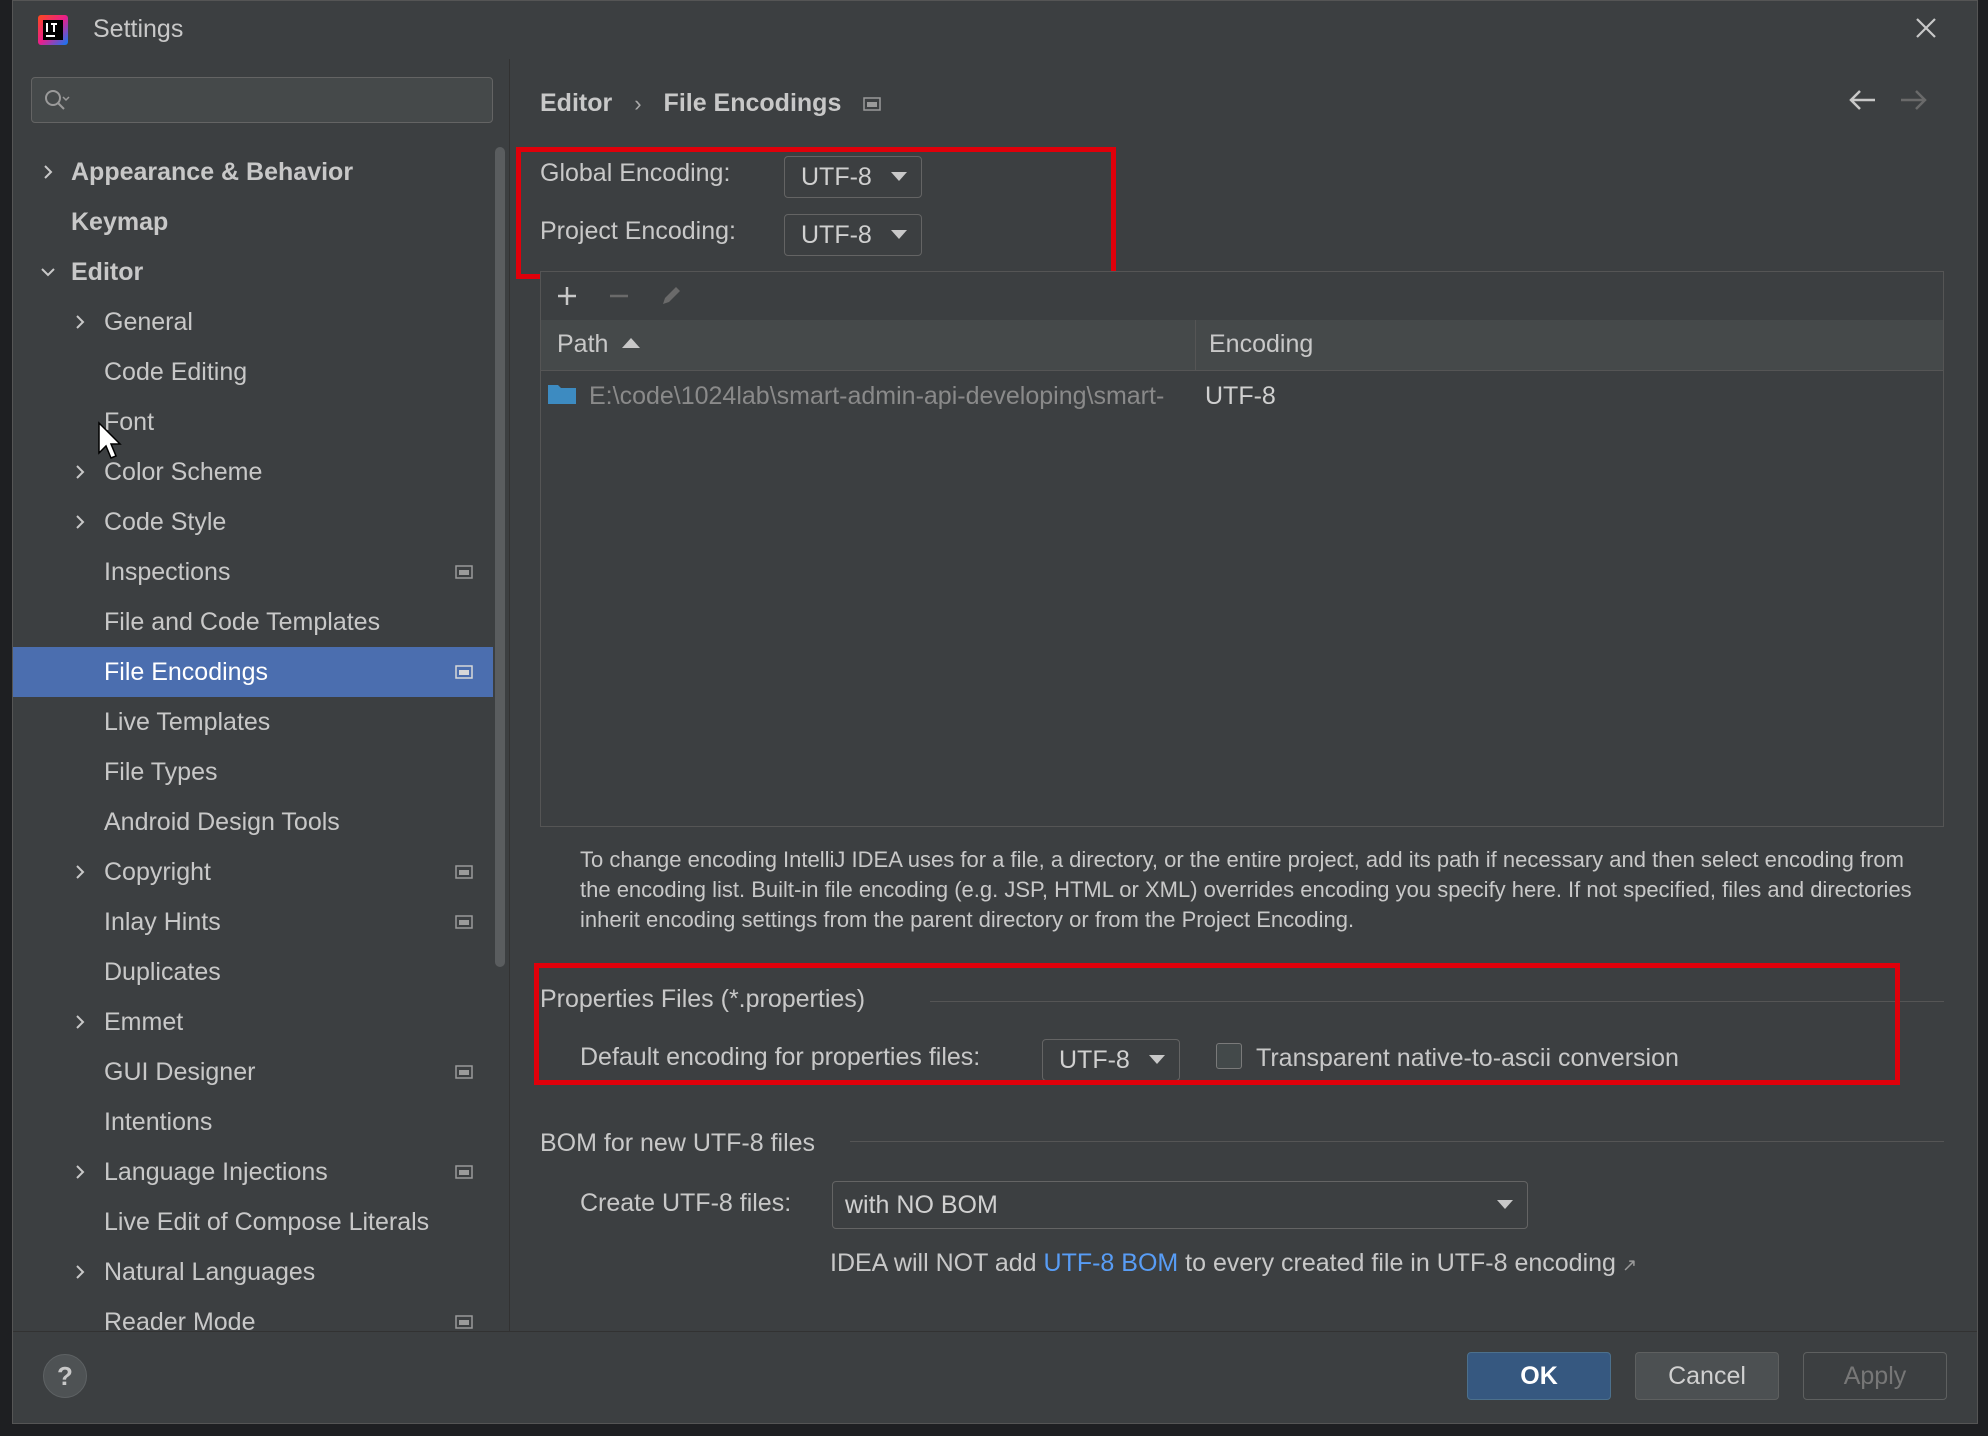  I want to click on tree-item-appearance-behavior: Appearance & Behavior, so click(253, 172).